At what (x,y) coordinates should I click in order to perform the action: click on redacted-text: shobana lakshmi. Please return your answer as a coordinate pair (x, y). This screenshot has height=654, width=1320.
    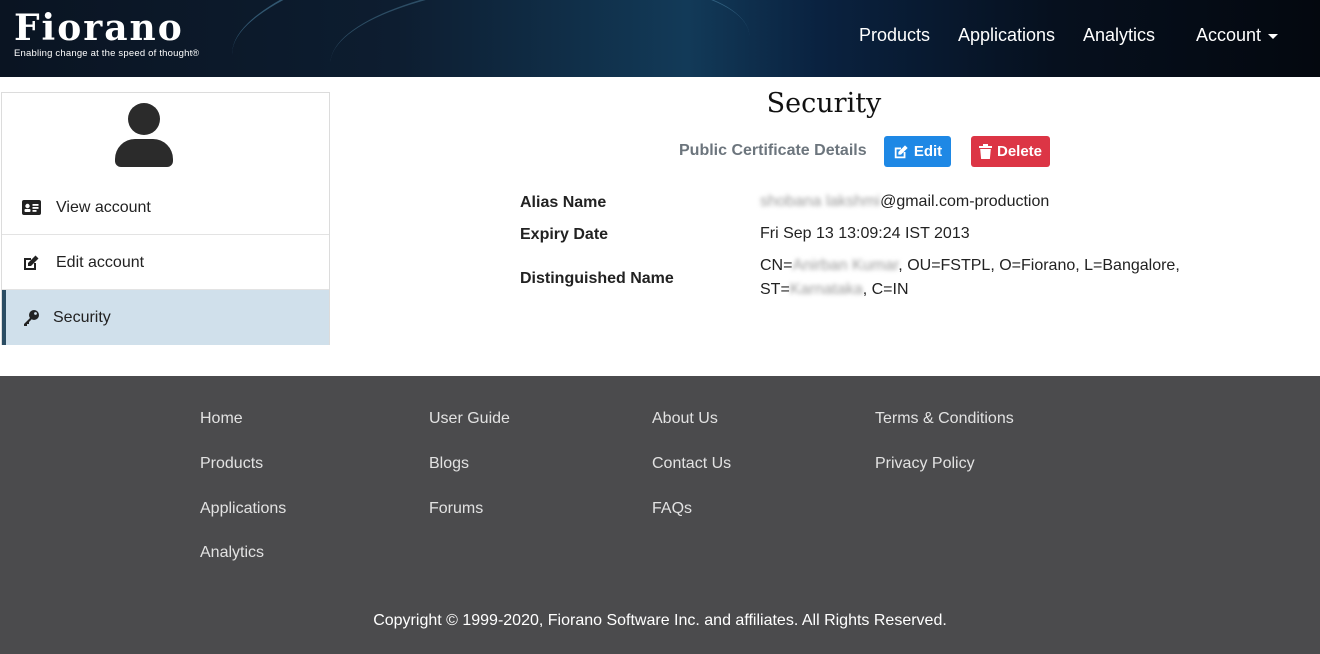
    Looking at the image, I should click on (820, 201).